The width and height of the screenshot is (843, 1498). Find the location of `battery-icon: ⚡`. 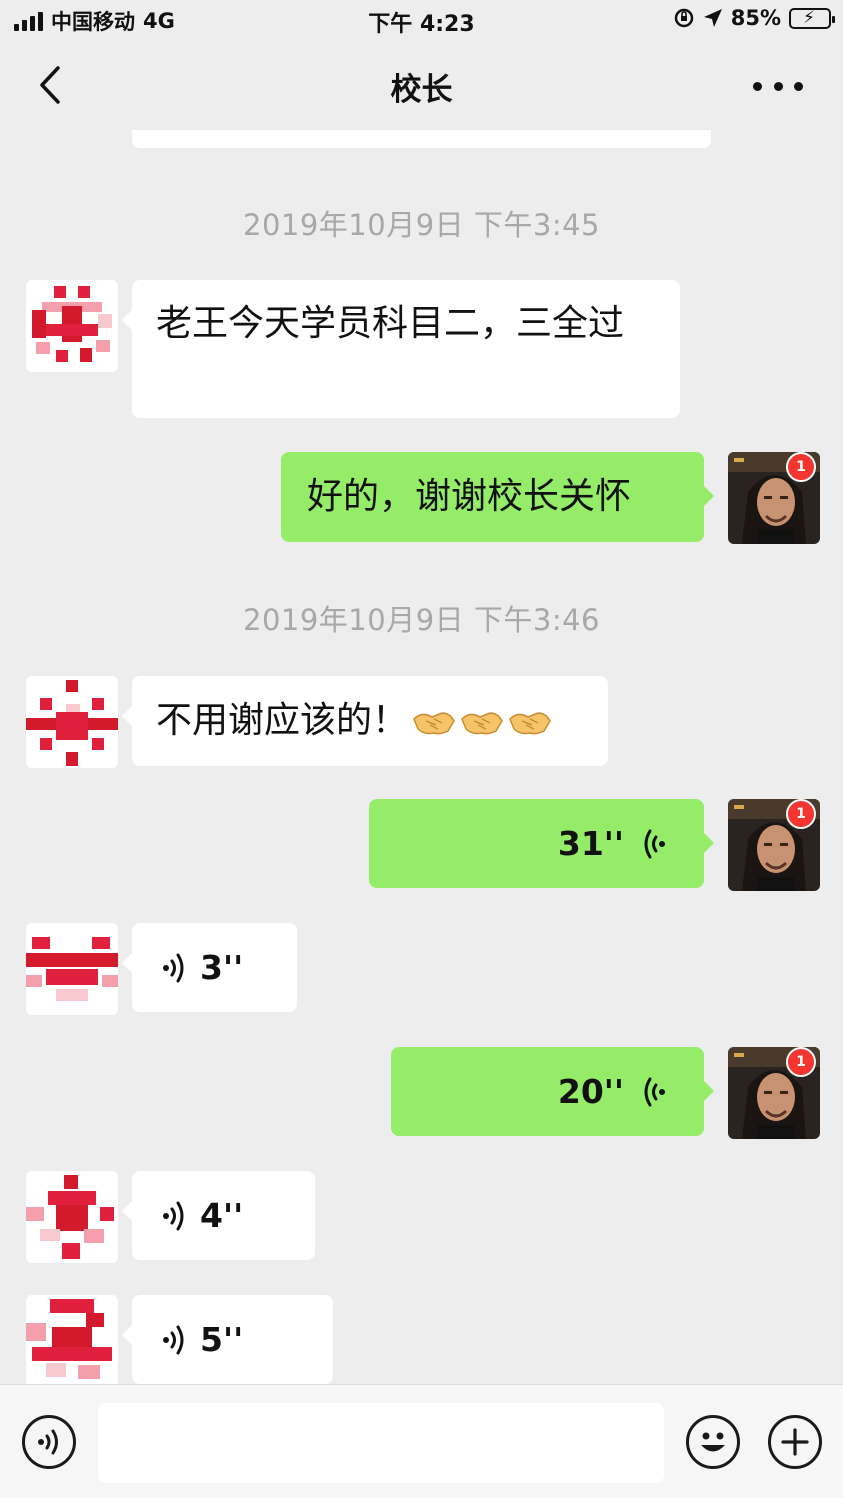

battery-icon: ⚡ is located at coordinates (812, 18).